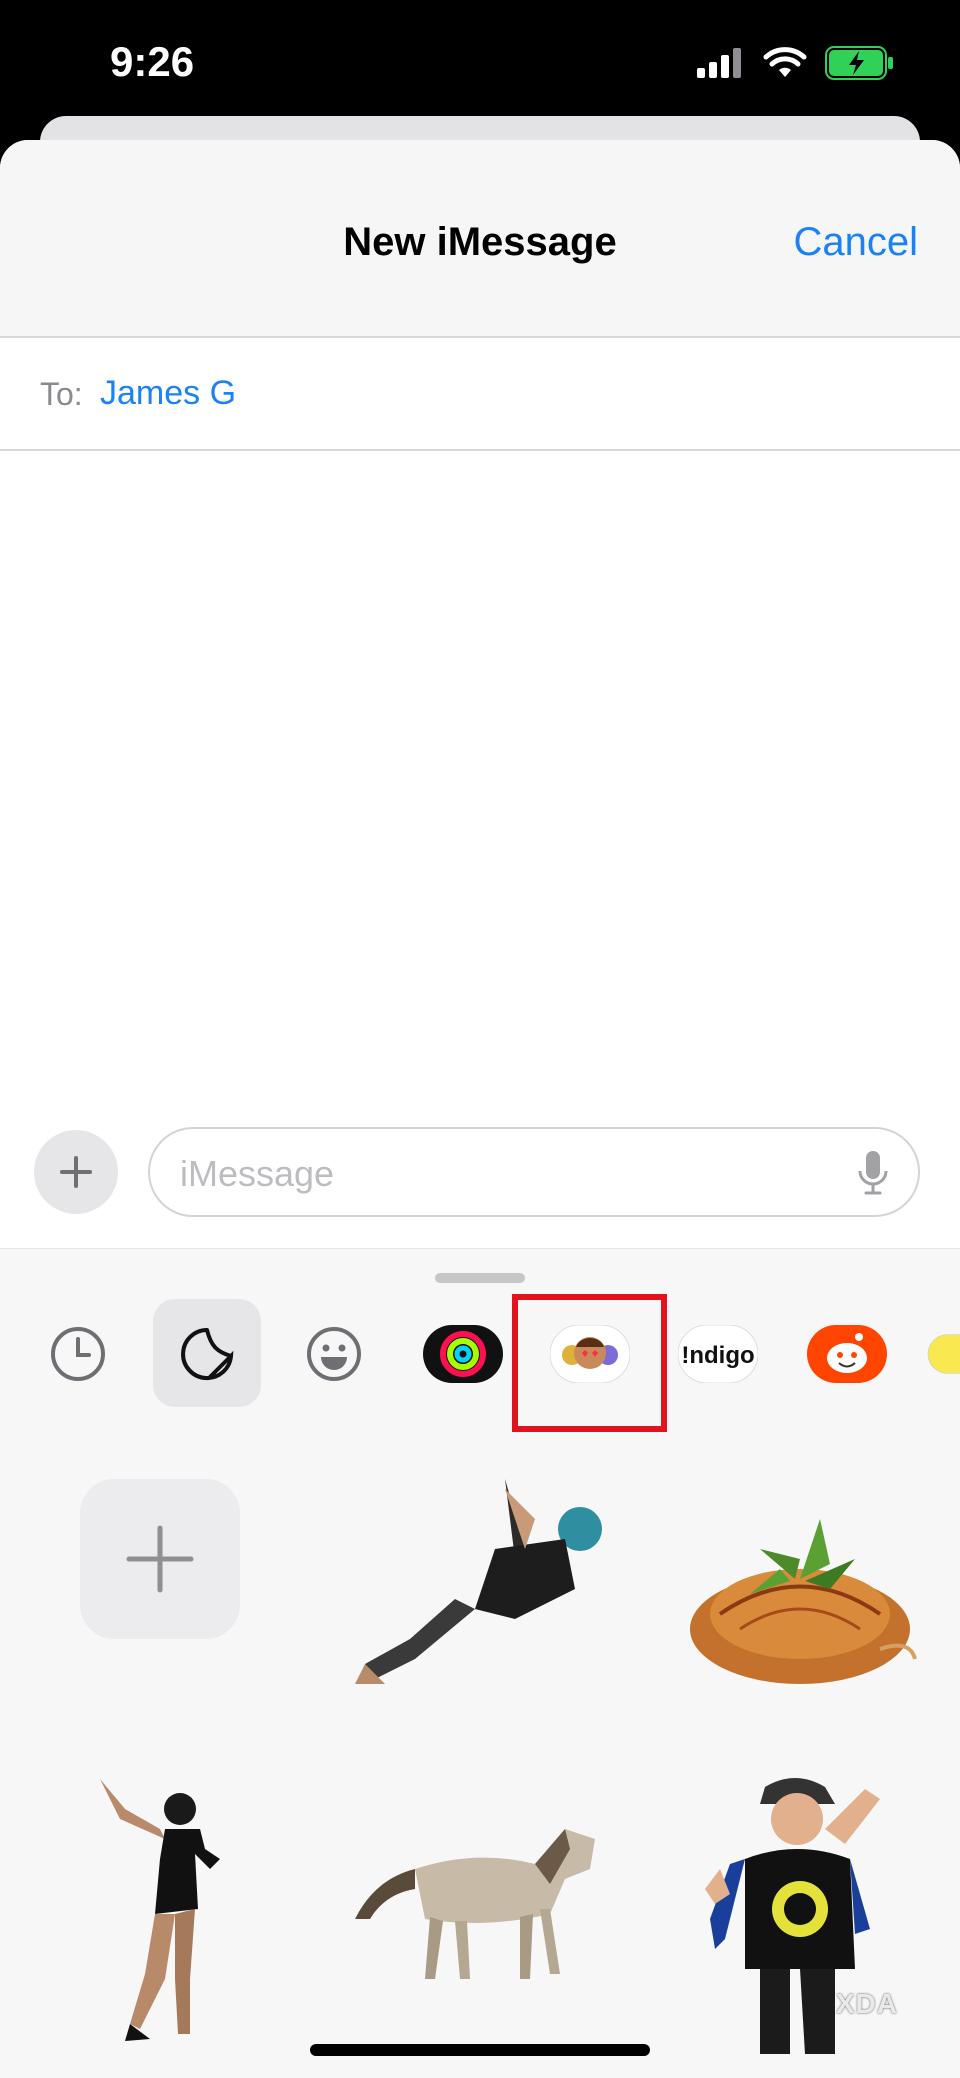 The width and height of the screenshot is (960, 2078). What do you see at coordinates (480, 394) in the screenshot?
I see `recipient-field: To: James G` at bounding box center [480, 394].